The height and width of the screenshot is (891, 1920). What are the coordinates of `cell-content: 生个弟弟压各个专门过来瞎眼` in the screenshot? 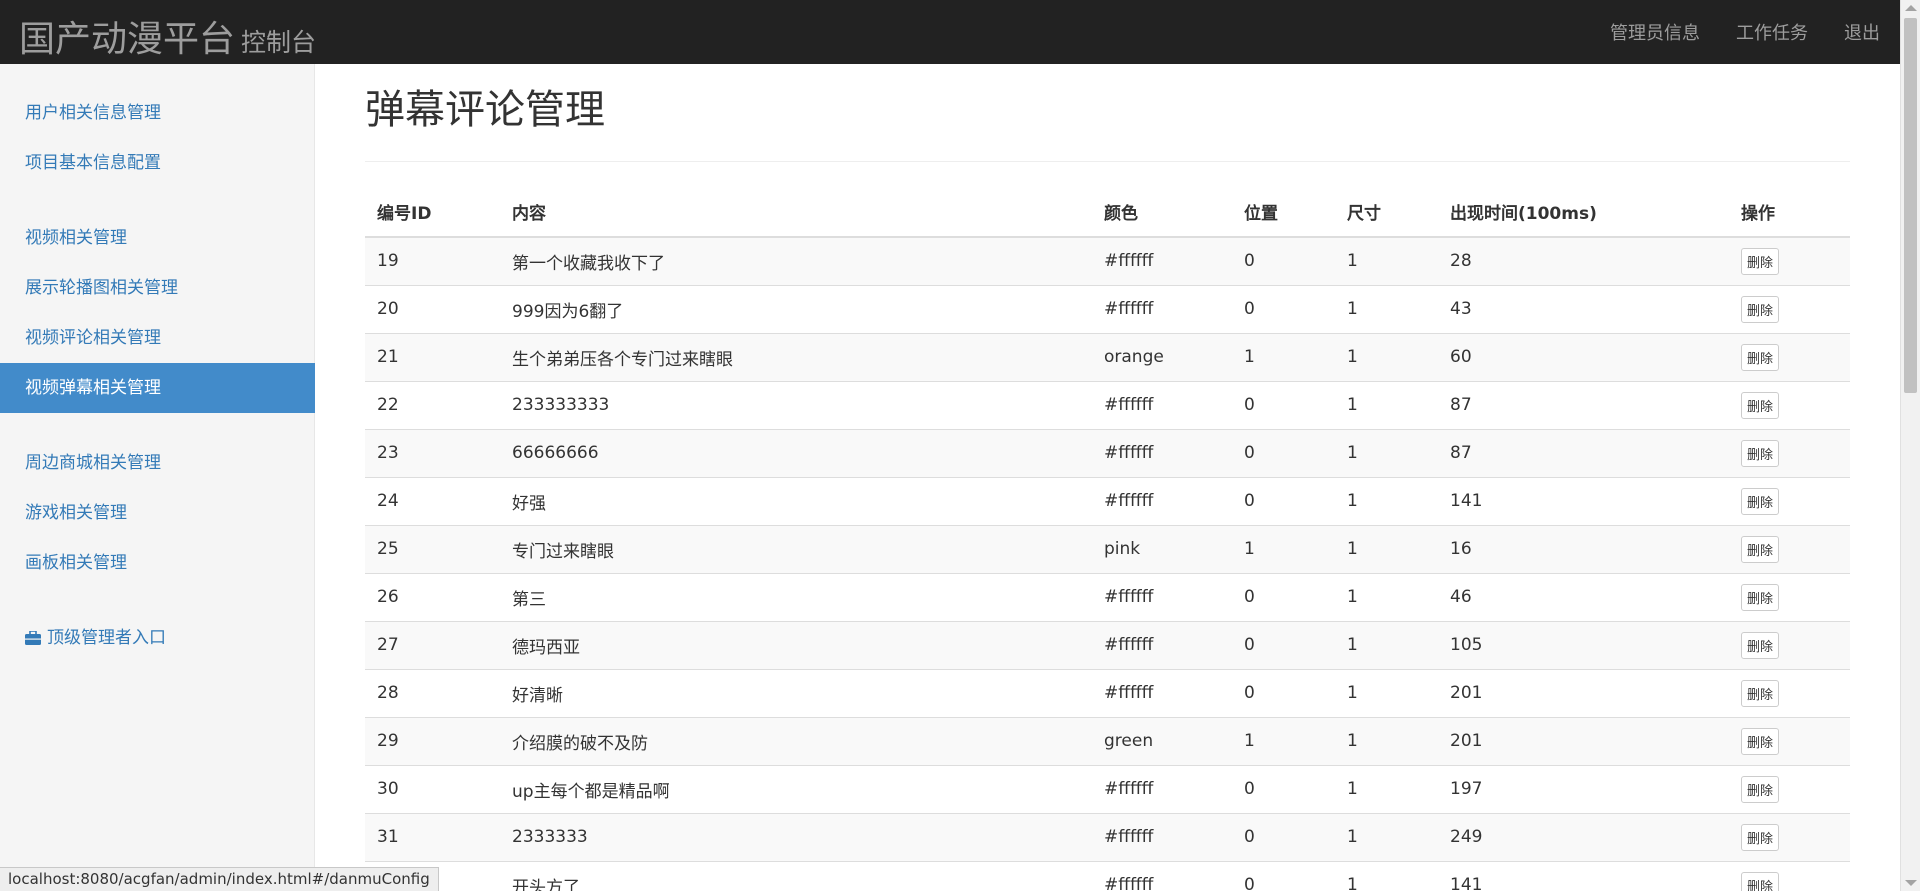 It's located at (796, 356).